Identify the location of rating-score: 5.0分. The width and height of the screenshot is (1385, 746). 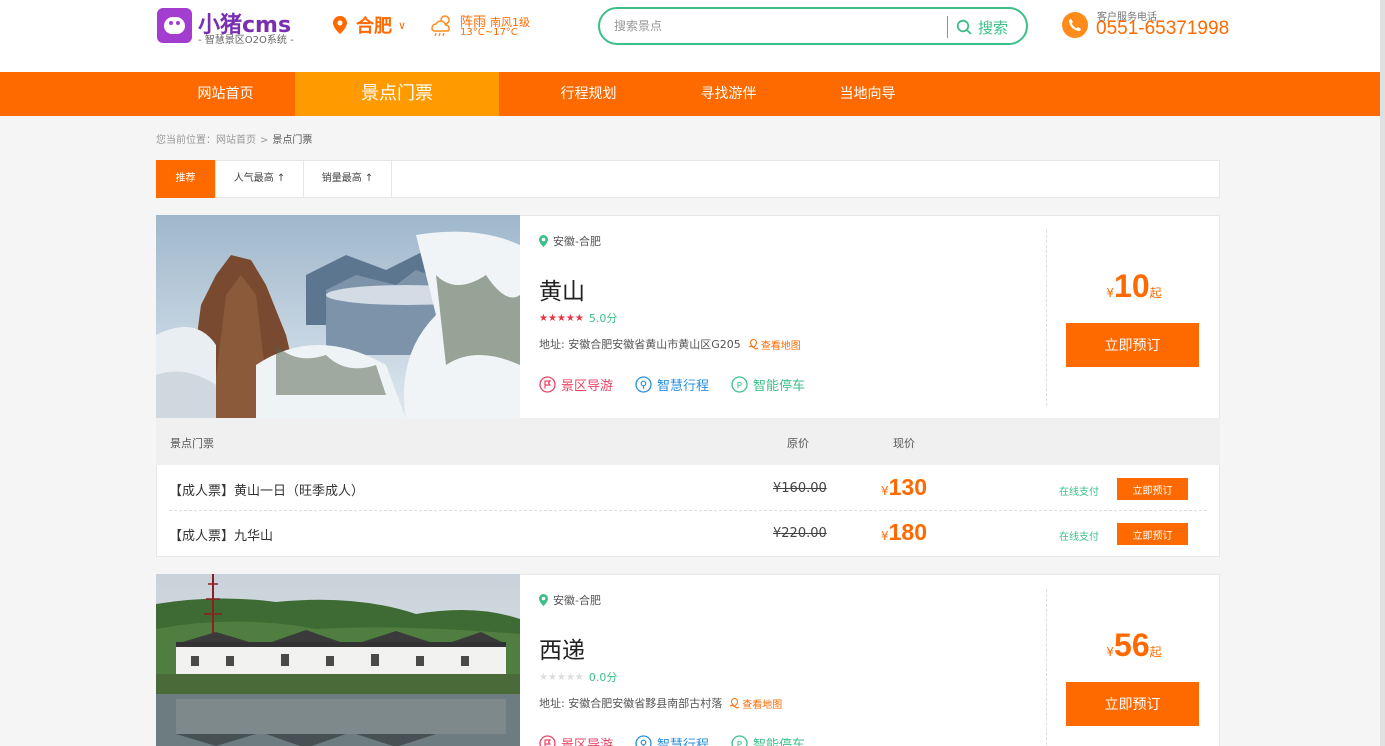
(603, 318).